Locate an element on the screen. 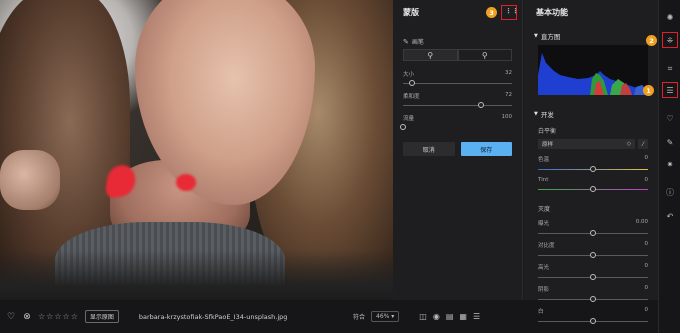  photo-shoulder-shadow is located at coordinates (196, 275).